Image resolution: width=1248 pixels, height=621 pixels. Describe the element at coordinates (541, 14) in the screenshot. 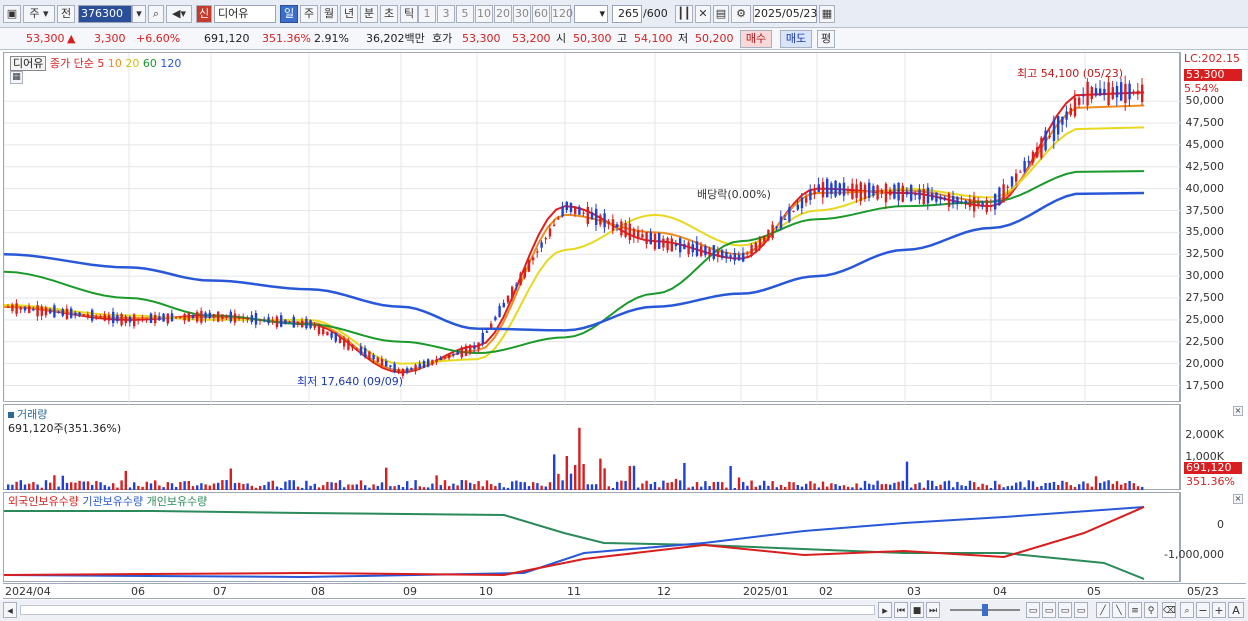

I see `tick-60: 60` at that location.